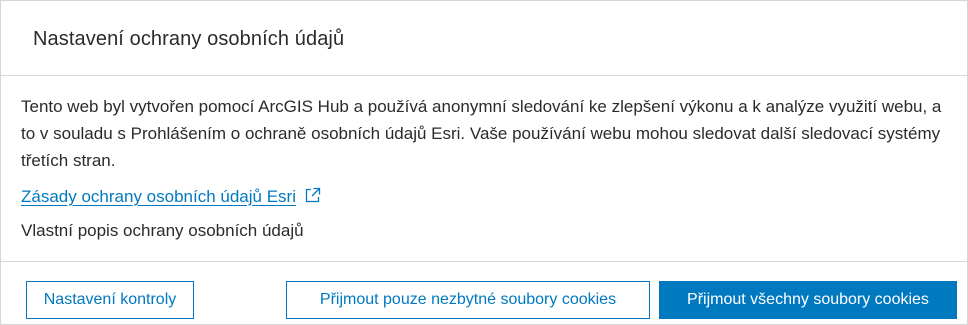  What do you see at coordinates (162, 230) in the screenshot?
I see `custom-privacy-description: Vlastní popis ochrany osobních údajů` at bounding box center [162, 230].